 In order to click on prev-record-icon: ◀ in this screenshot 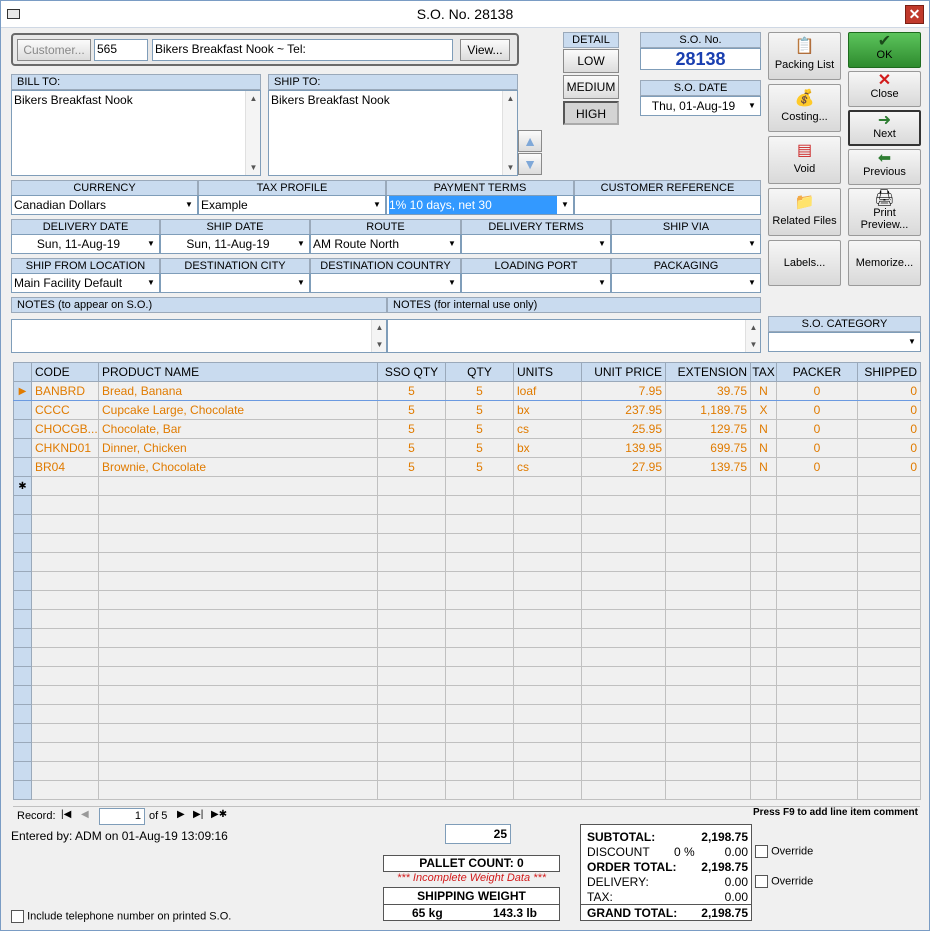, I will do `click(85, 814)`.